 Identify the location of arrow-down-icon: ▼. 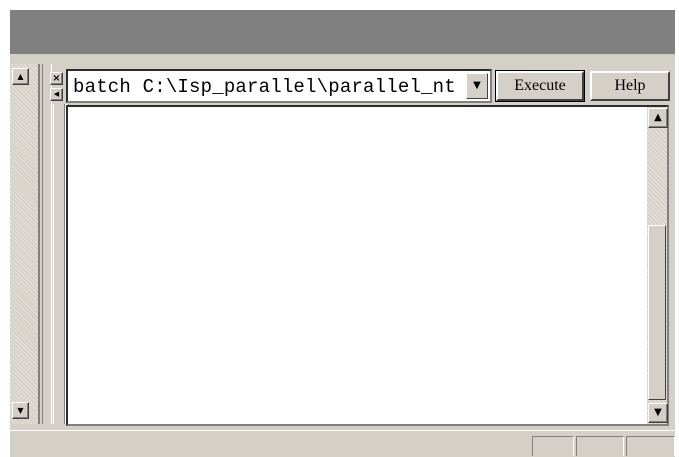
(658, 413).